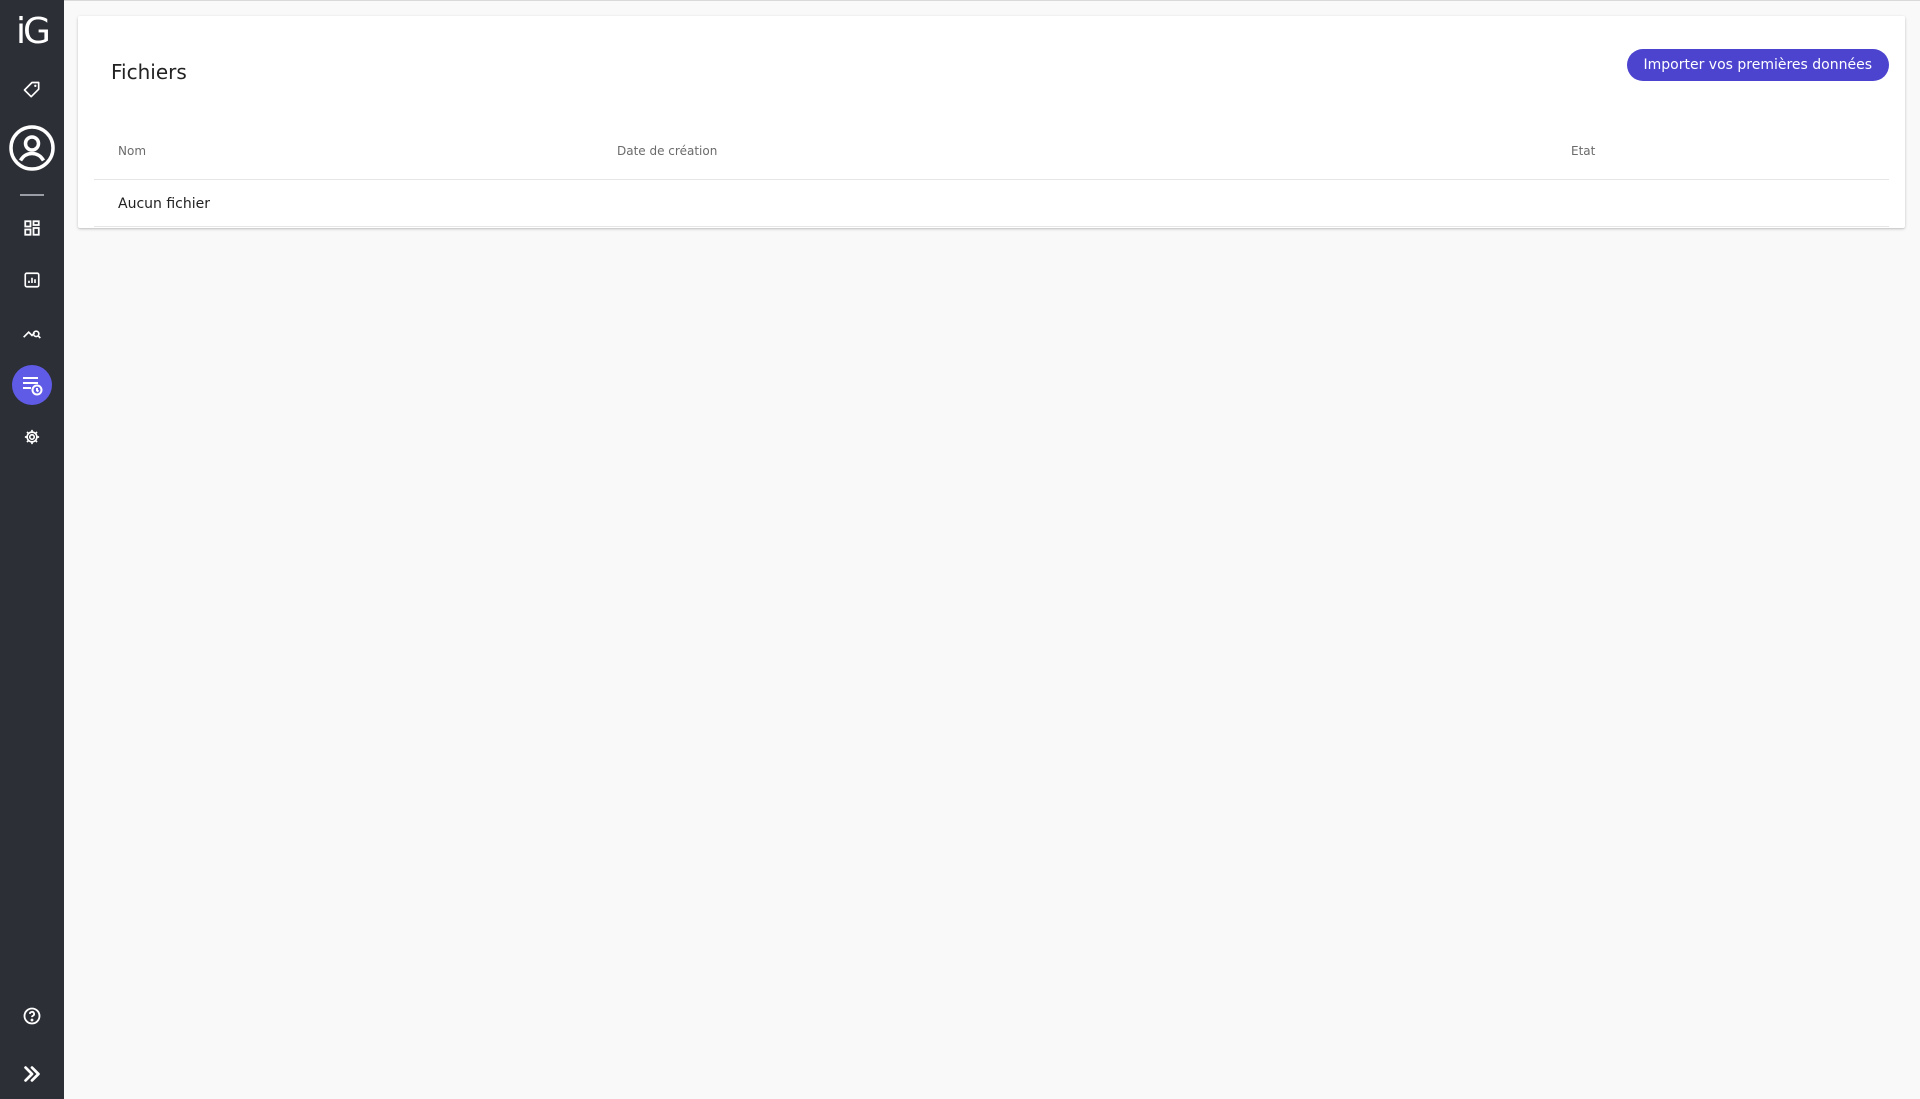 The width and height of the screenshot is (1920, 1099). I want to click on tag-icon, so click(32, 90).